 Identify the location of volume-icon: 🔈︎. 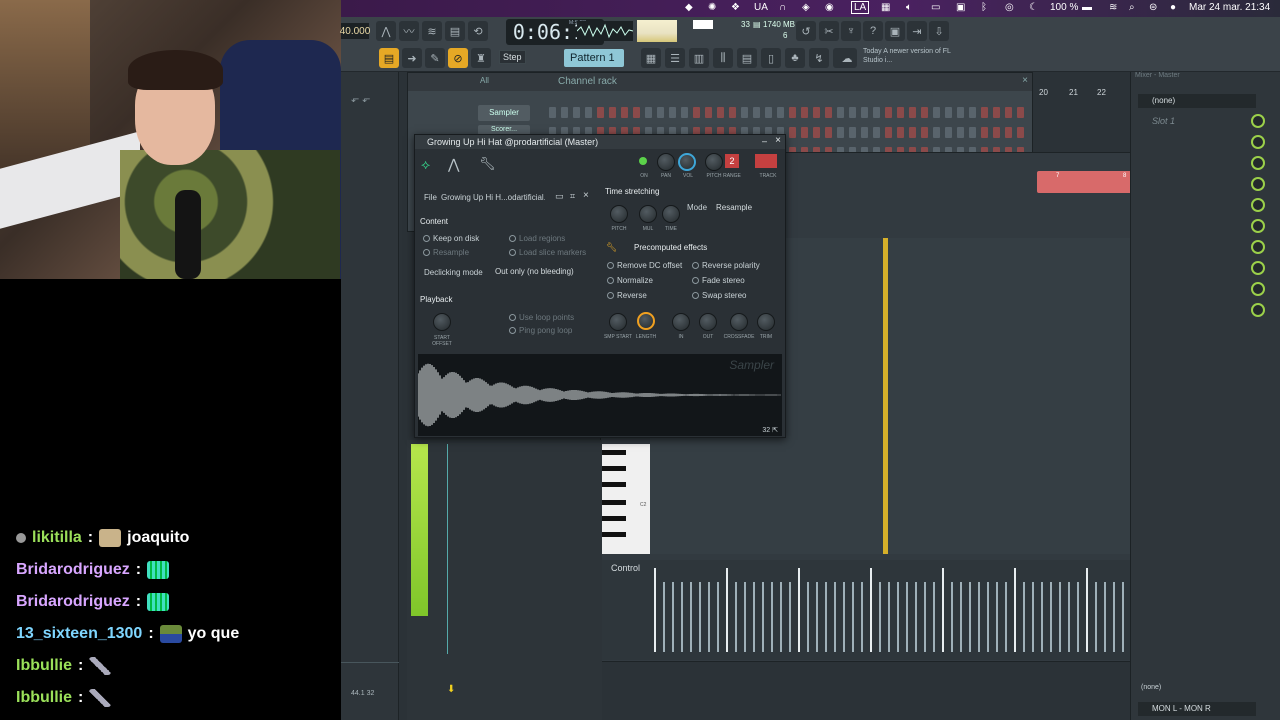
(909, 7).